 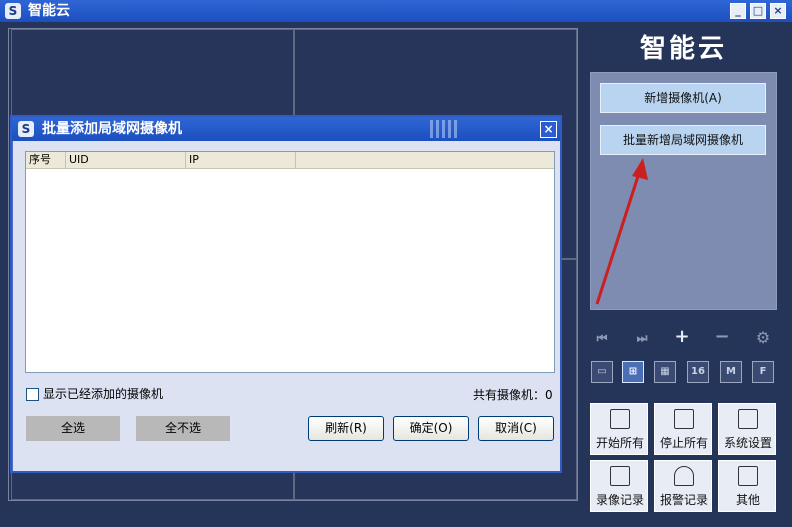 I want to click on fullscreen-icon: F, so click(x=763, y=372).